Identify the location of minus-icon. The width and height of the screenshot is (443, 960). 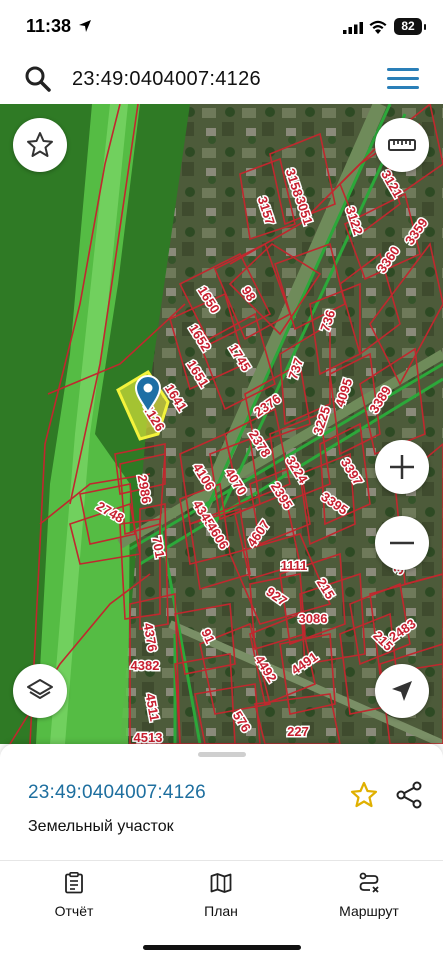
(402, 543).